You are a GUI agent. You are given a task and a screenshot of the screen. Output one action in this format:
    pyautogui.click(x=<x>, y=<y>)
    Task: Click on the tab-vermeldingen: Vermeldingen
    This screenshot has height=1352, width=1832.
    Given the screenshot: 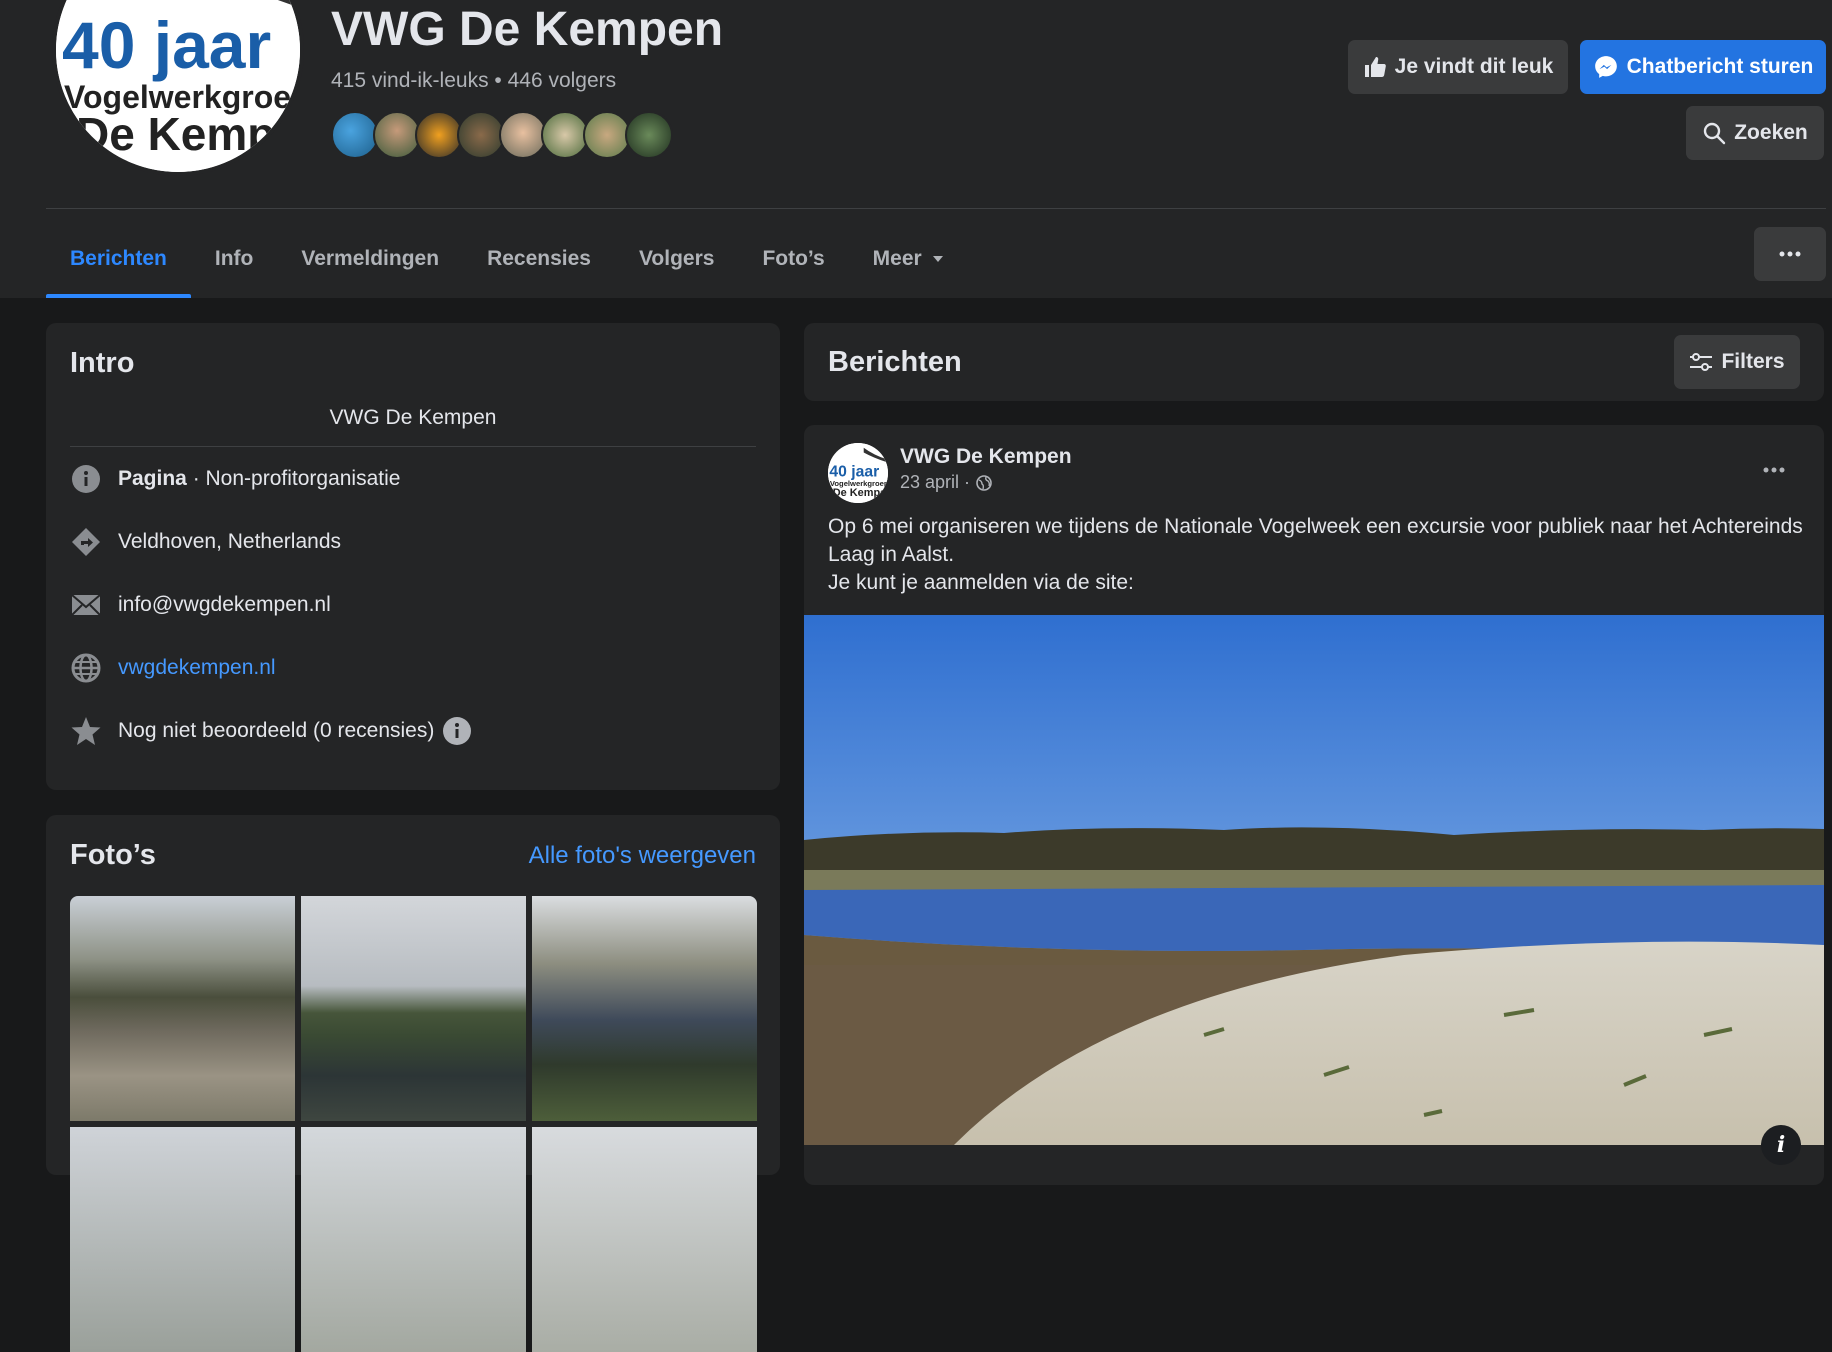 What is the action you would take?
    pyautogui.click(x=370, y=259)
    